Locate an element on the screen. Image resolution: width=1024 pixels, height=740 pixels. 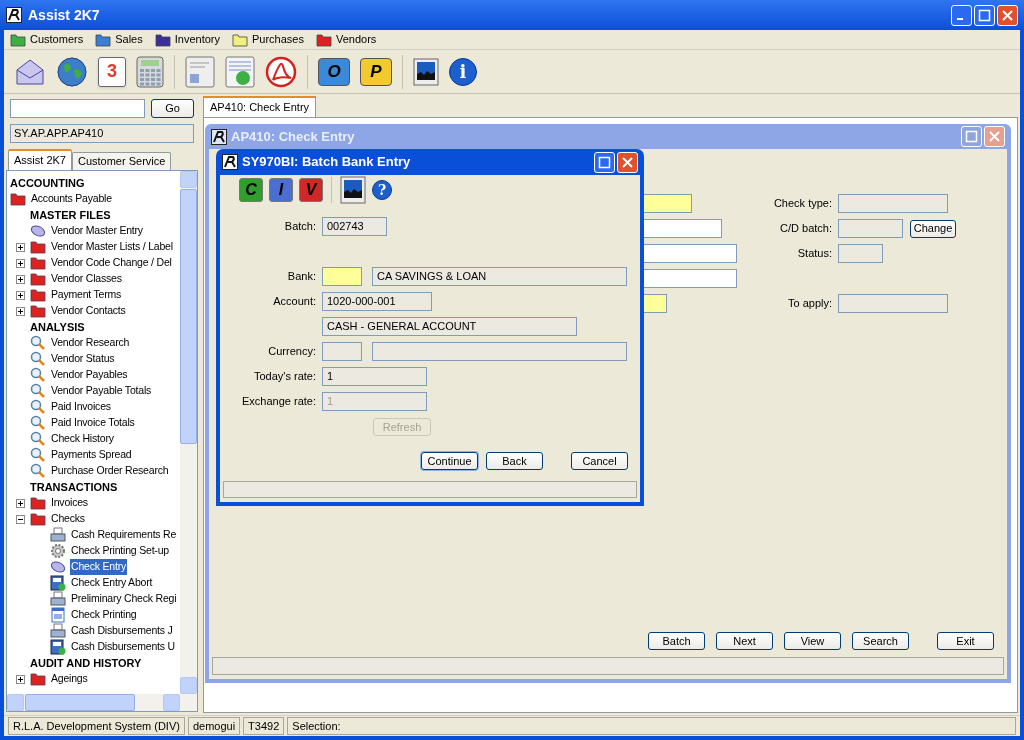
path-field: SY.AP.APP.AP410 is located at coordinates (102, 133).